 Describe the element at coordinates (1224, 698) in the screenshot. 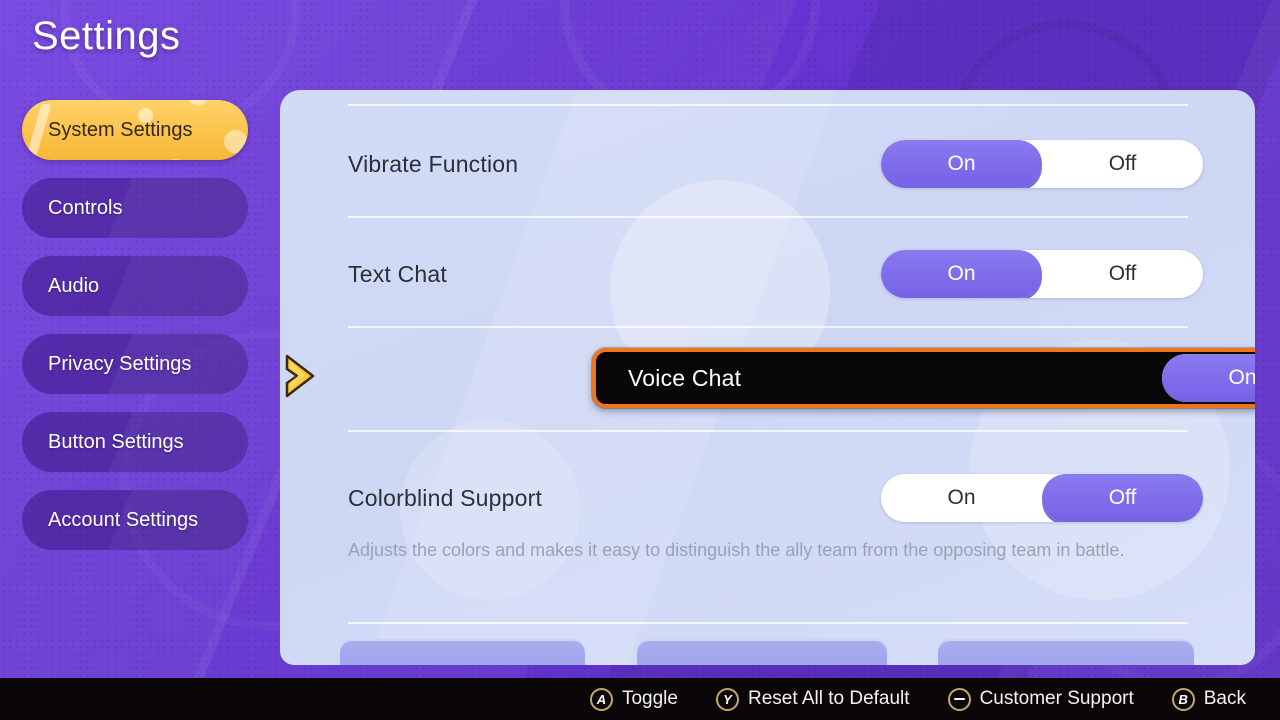

I see `footer-hint-label: Back` at that location.